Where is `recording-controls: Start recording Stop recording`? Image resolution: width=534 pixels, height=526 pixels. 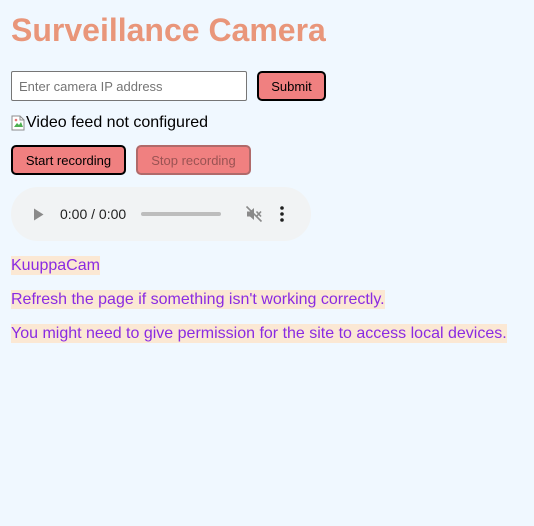 recording-controls: Start recording Stop recording is located at coordinates (131, 160).